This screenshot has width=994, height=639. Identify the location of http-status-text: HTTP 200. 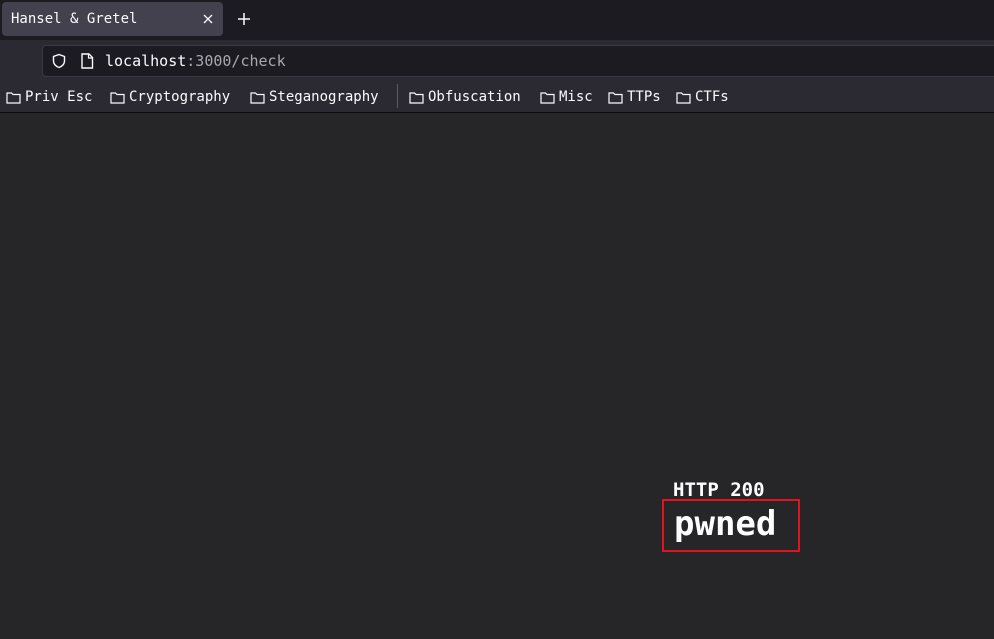
(719, 490).